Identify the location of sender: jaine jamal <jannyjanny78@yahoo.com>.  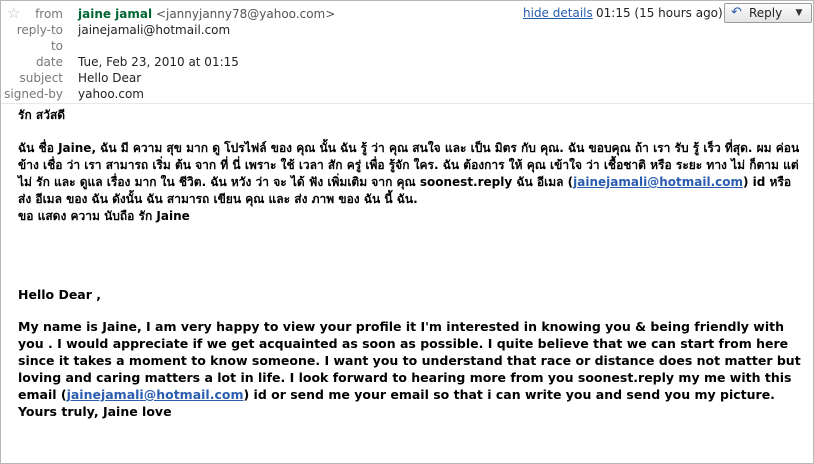
(206, 14).